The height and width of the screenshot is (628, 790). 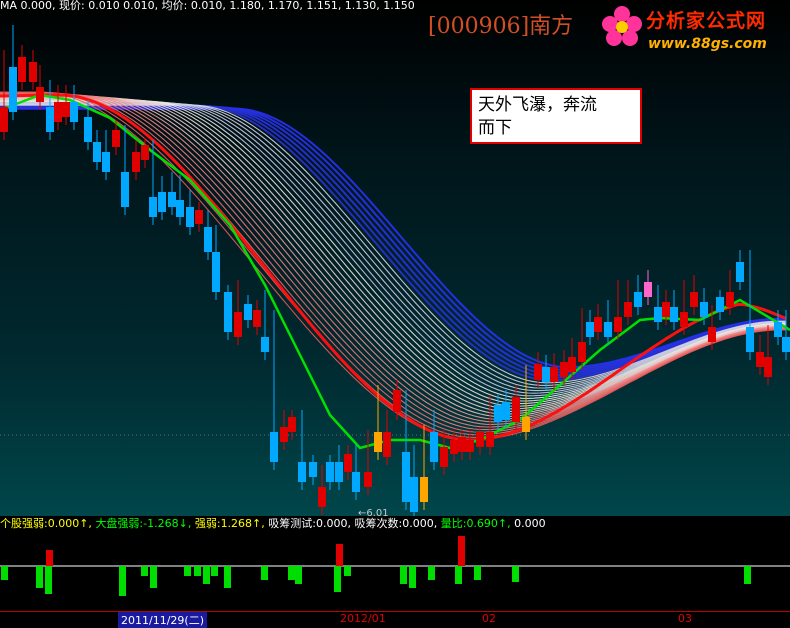 What do you see at coordinates (420, 523) in the screenshot?
I see `indicator-value: 0.000,` at bounding box center [420, 523].